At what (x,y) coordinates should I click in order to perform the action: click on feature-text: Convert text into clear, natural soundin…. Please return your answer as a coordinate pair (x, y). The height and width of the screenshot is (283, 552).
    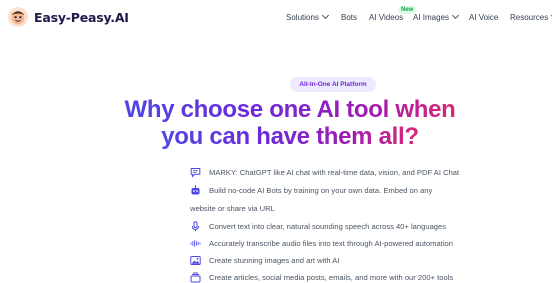
    Looking at the image, I should click on (328, 226).